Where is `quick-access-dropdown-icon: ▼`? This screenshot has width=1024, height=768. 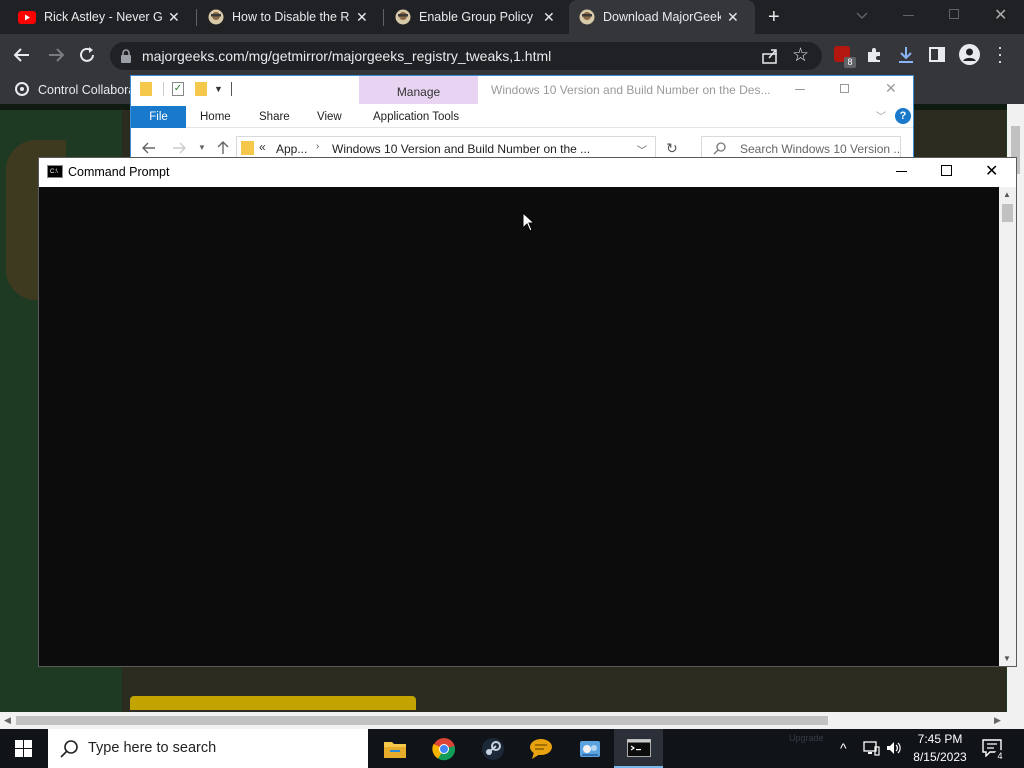 quick-access-dropdown-icon: ▼ is located at coordinates (218, 89).